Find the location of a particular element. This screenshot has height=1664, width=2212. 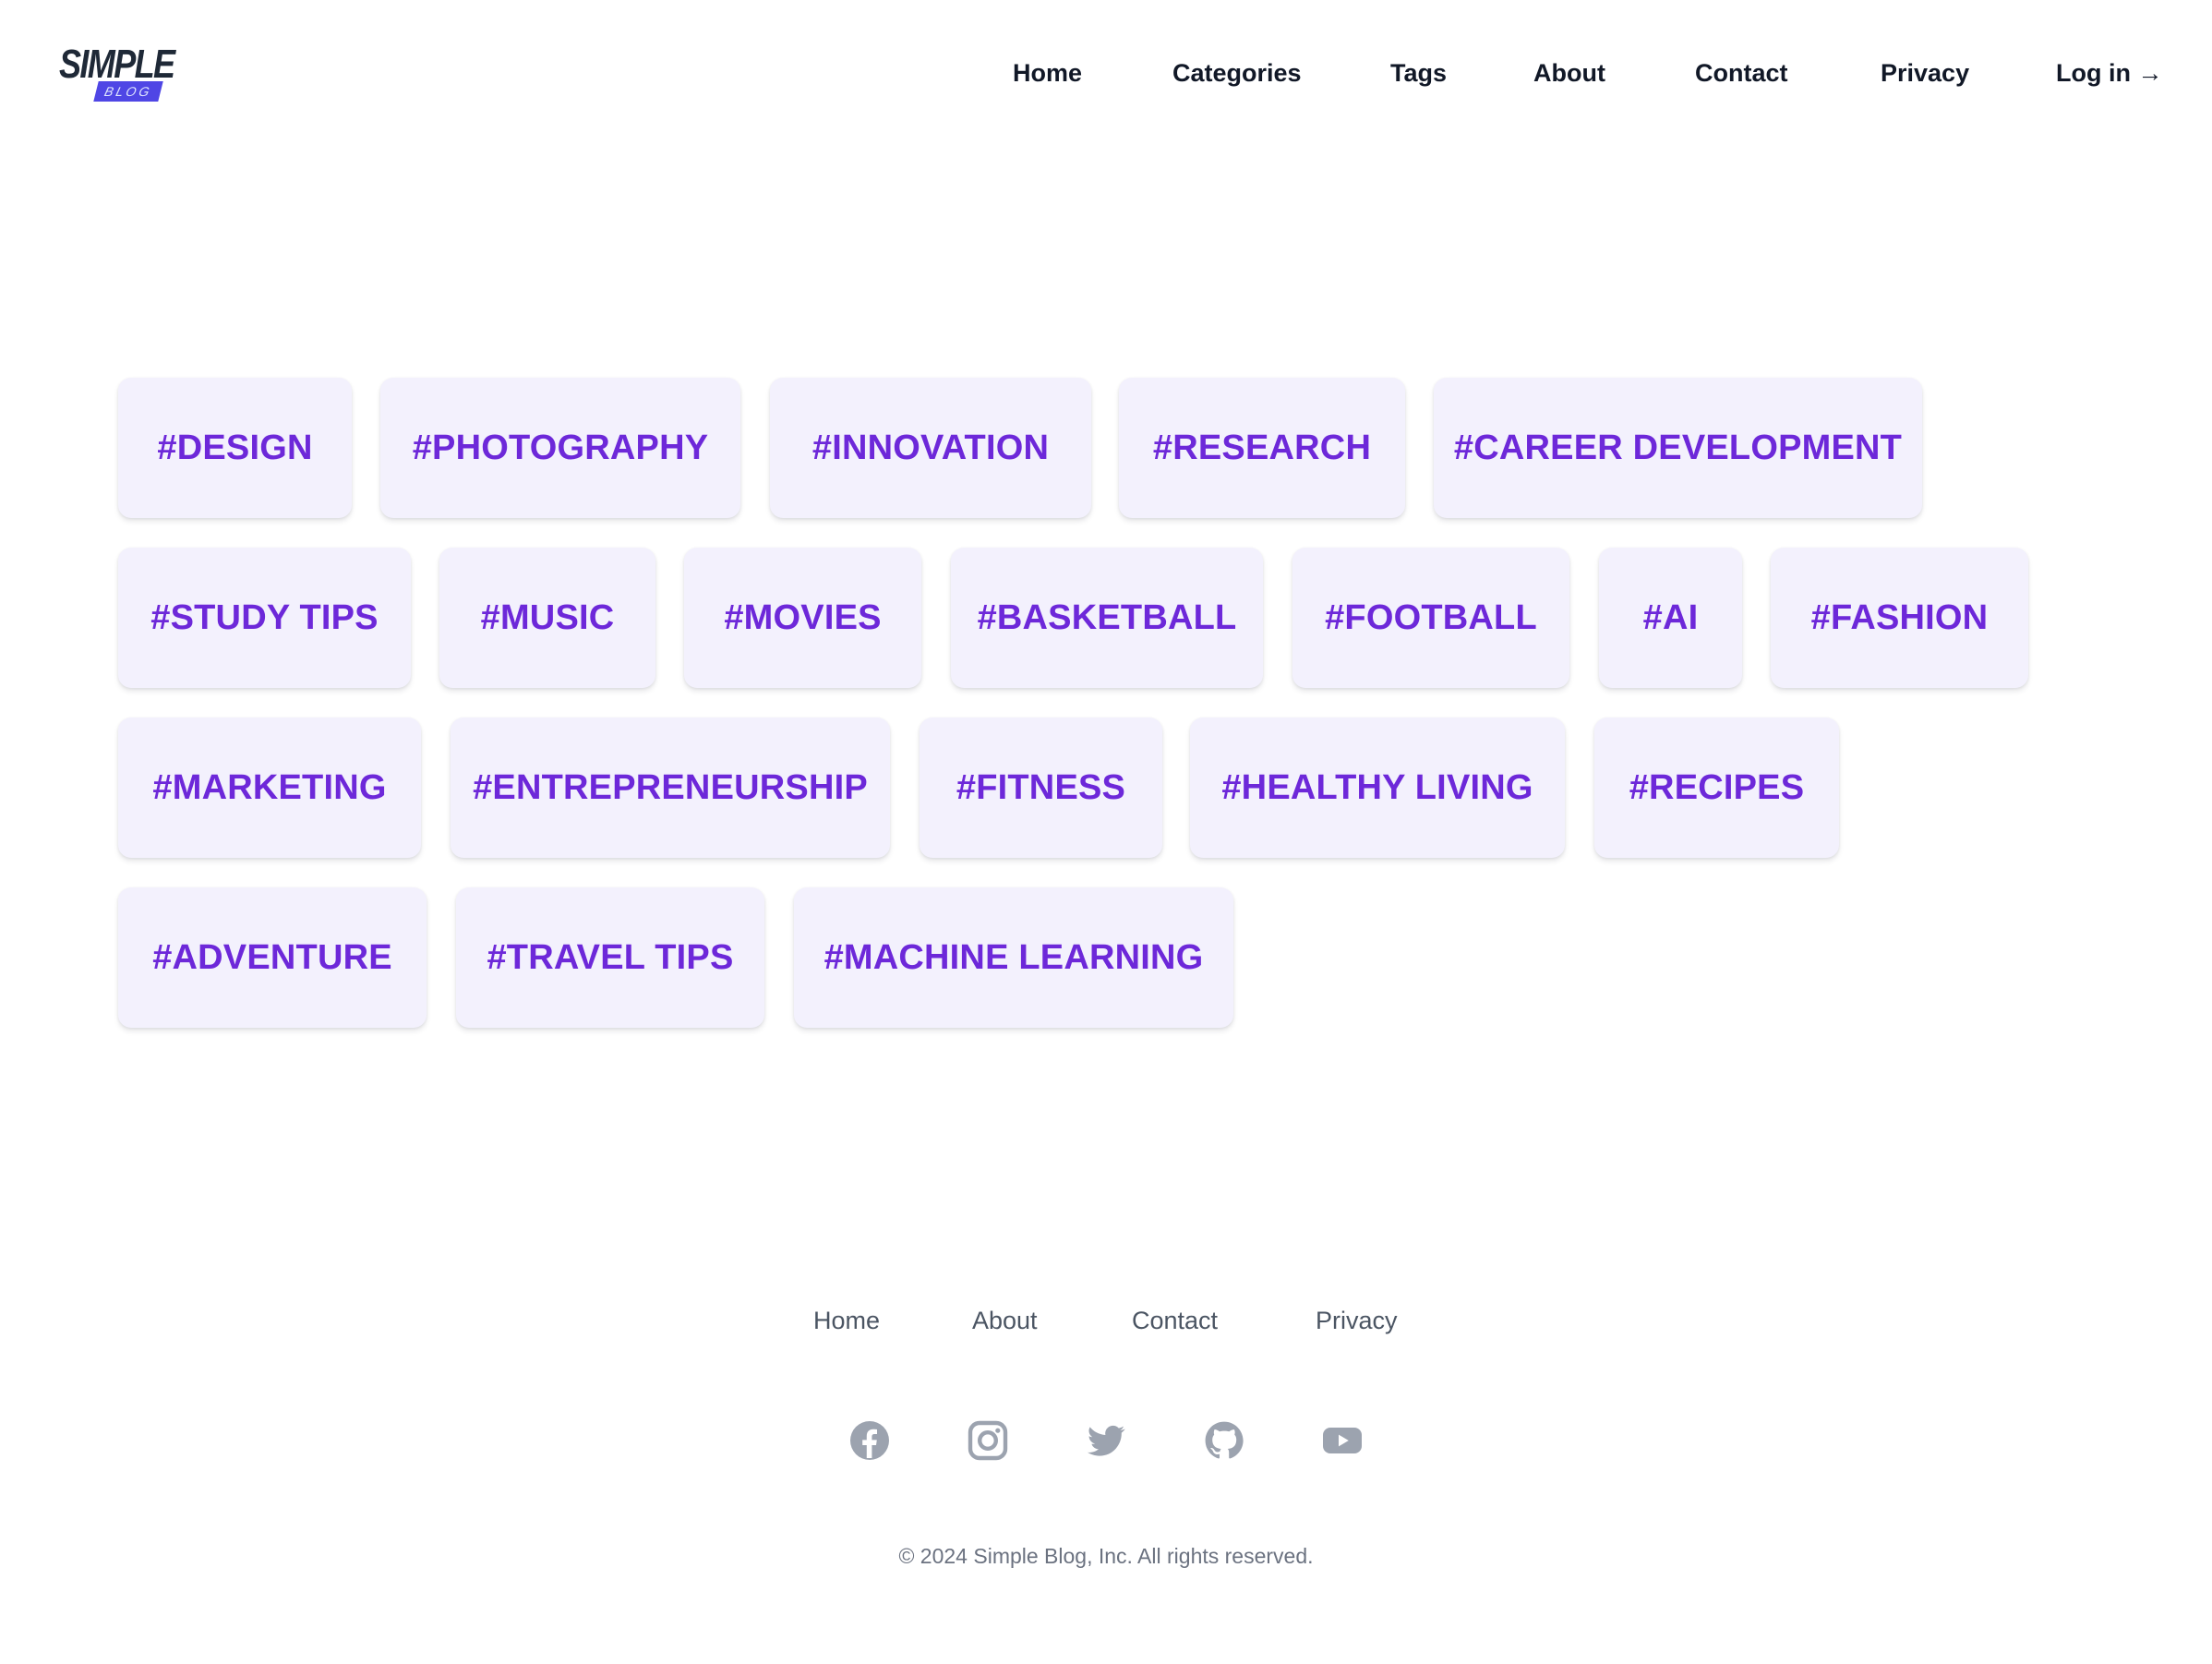

nav-tags: Tags is located at coordinates (1418, 73).